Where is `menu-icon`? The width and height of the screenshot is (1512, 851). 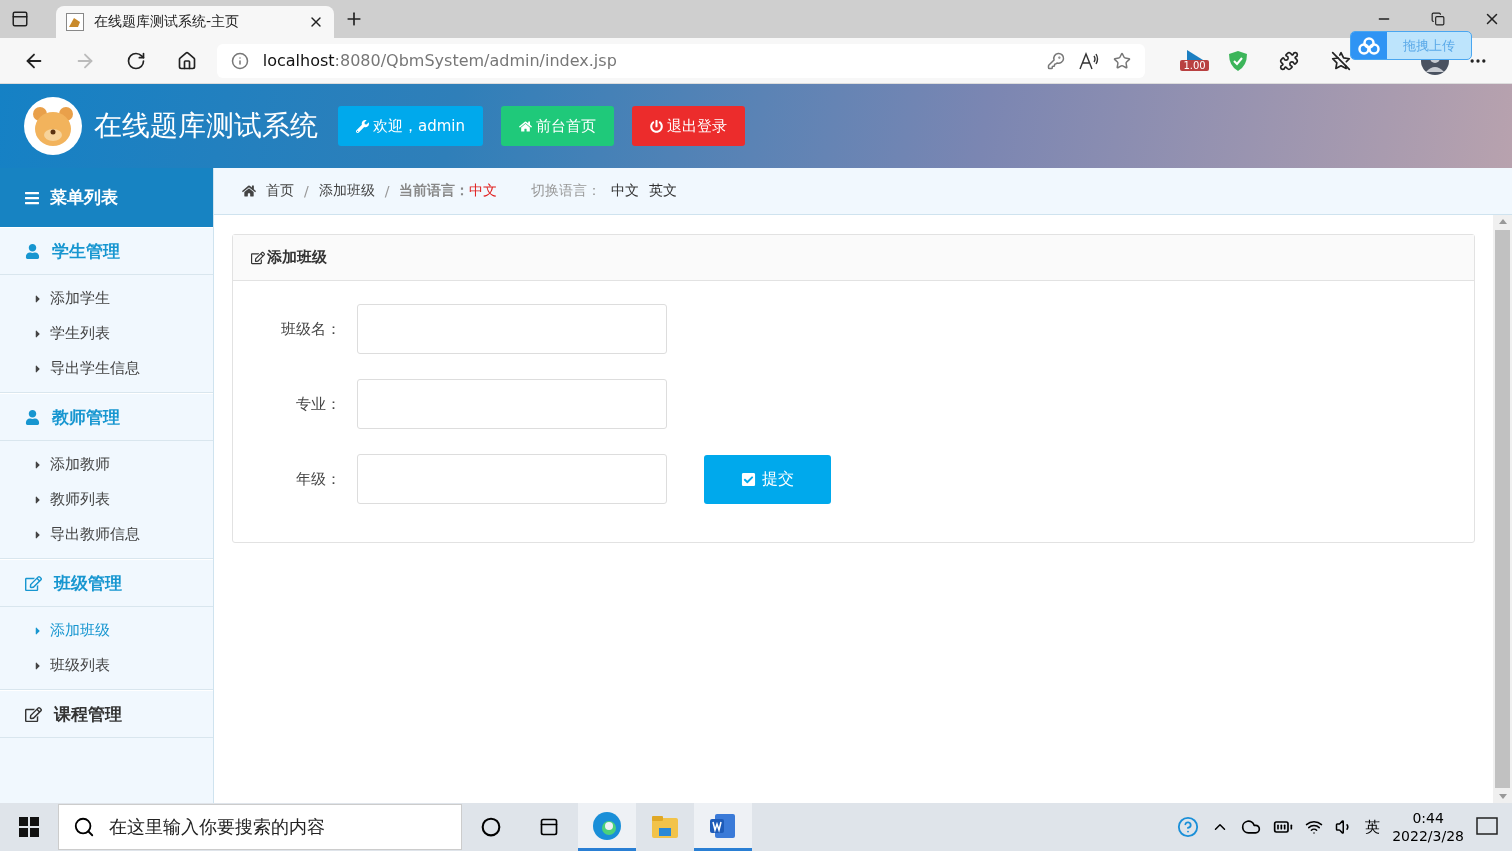
menu-icon is located at coordinates (32, 197).